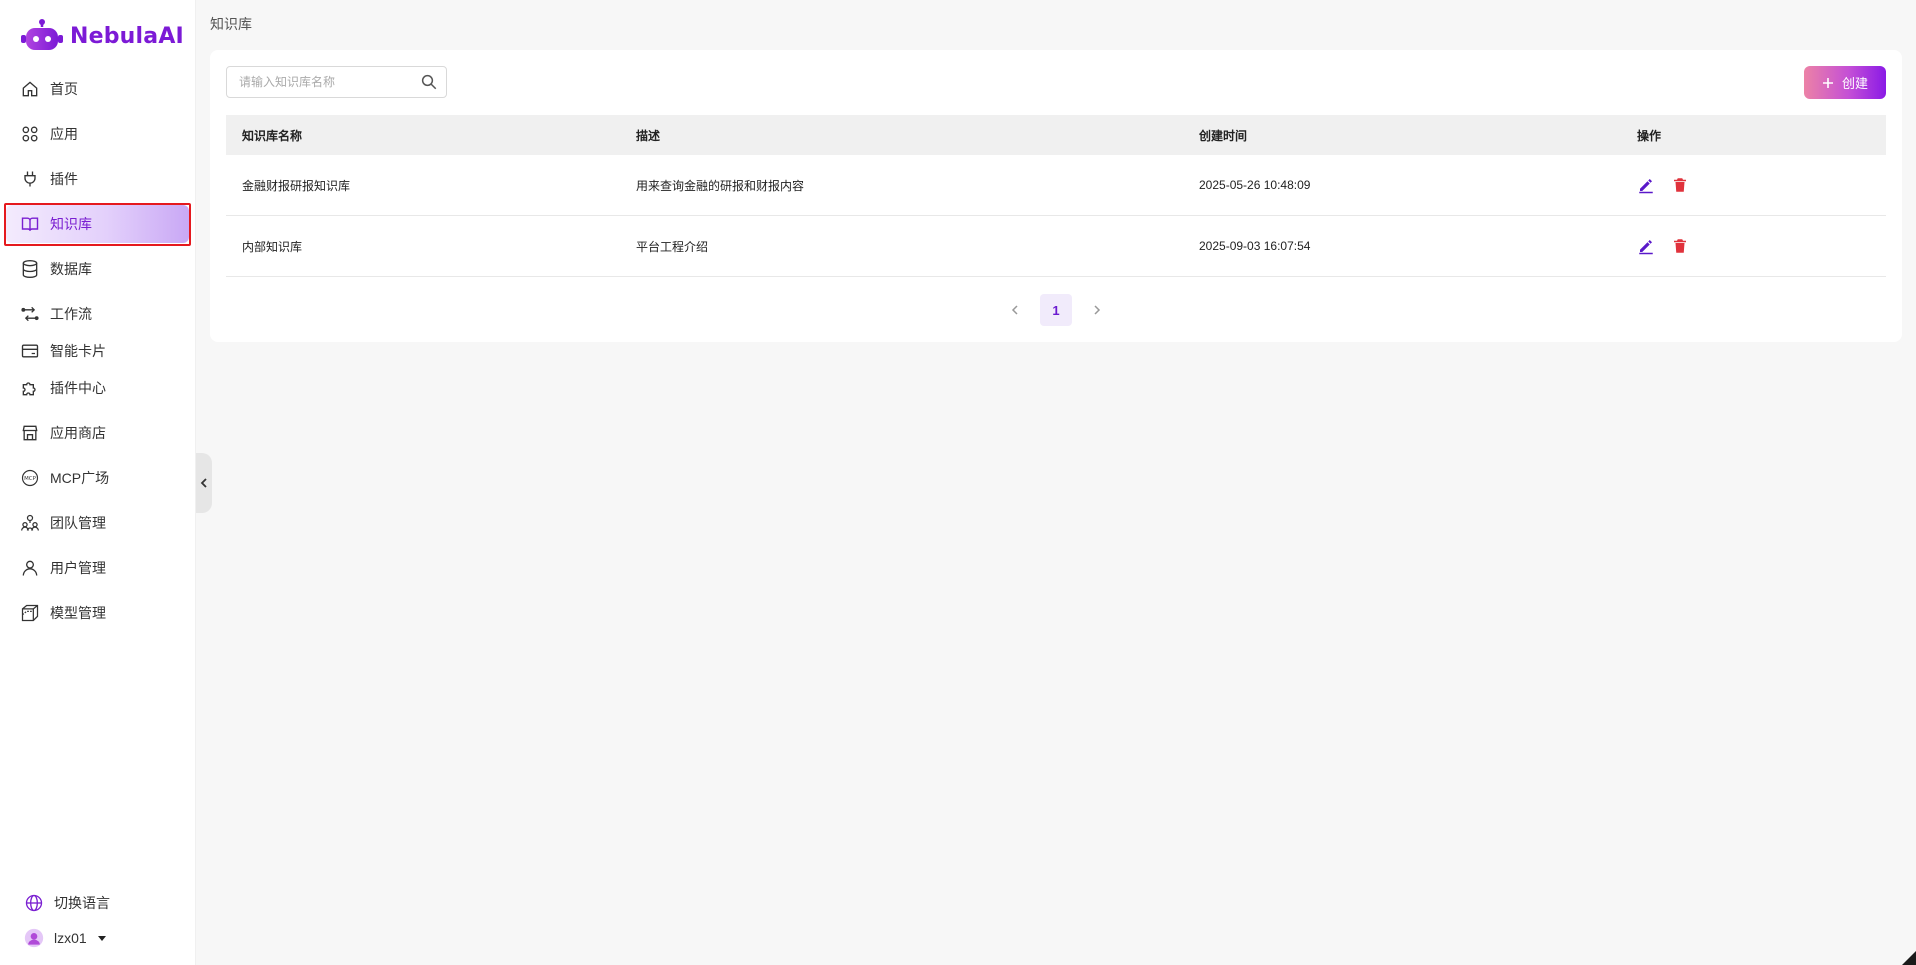  I want to click on plug-icon, so click(30, 179).